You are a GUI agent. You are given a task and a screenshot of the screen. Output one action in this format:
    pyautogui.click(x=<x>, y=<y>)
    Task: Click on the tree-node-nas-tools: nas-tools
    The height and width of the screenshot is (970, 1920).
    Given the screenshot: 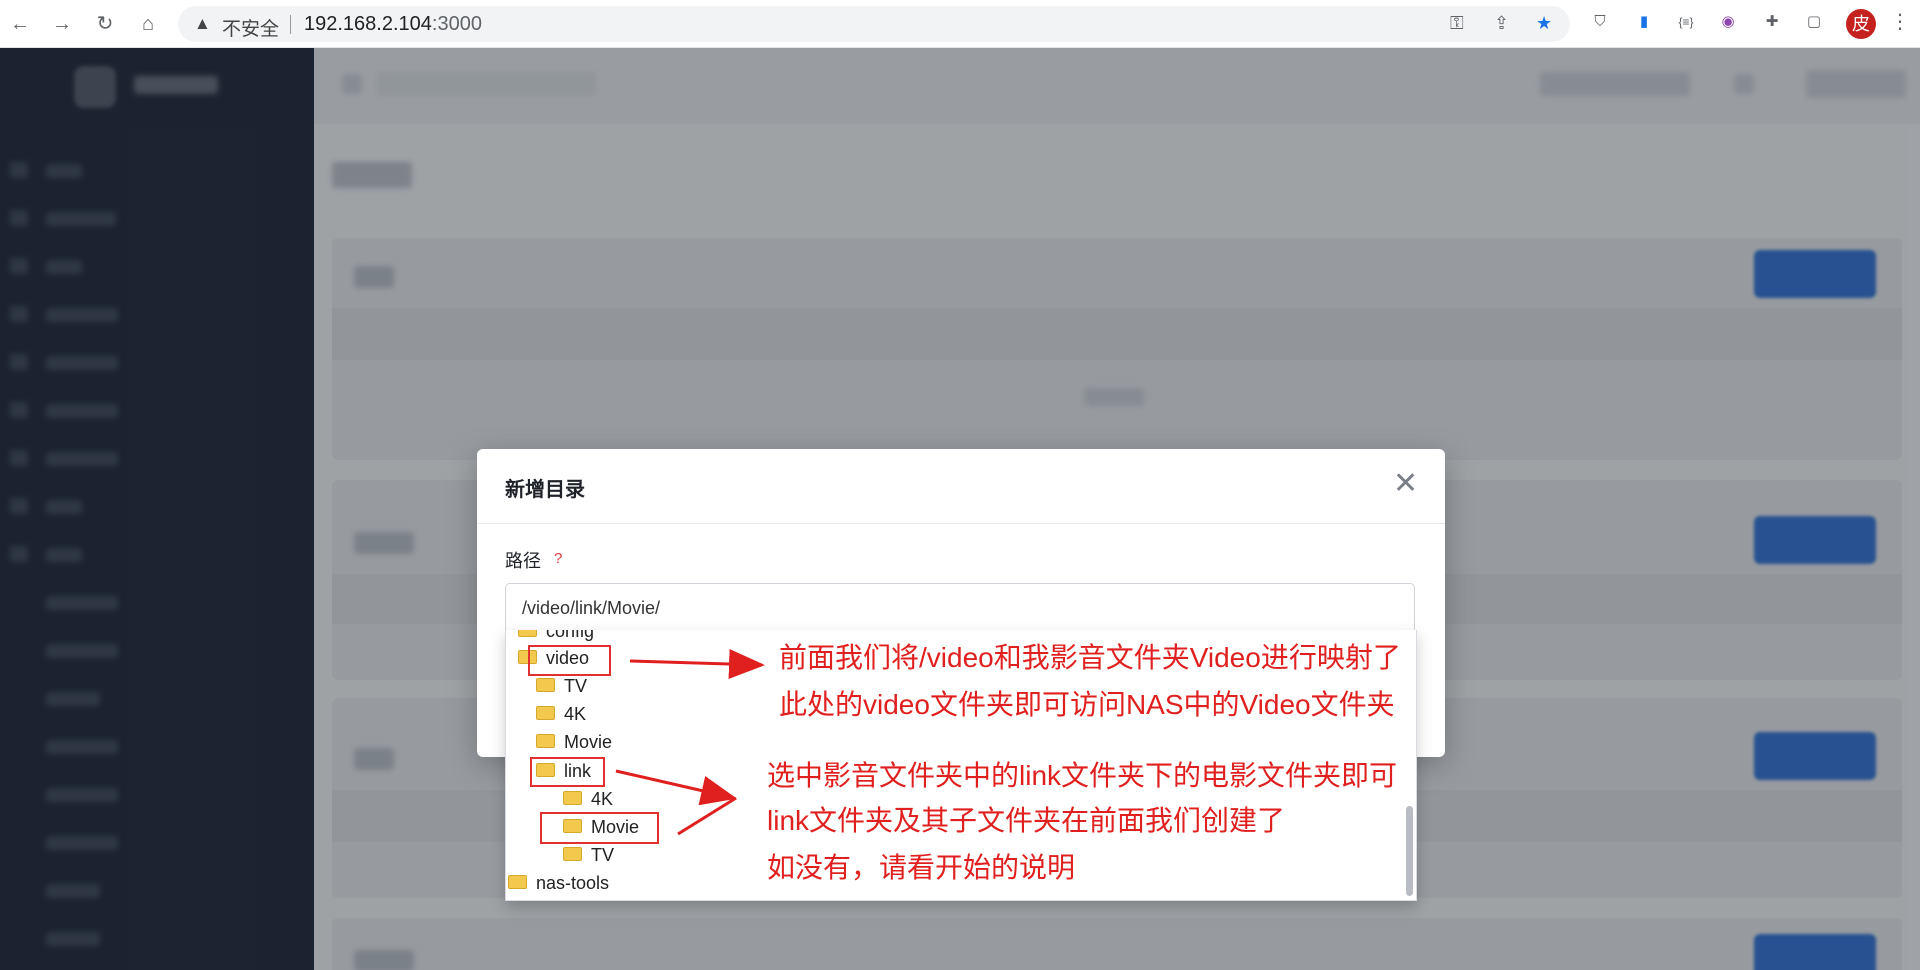 What is the action you would take?
    pyautogui.click(x=558, y=883)
    